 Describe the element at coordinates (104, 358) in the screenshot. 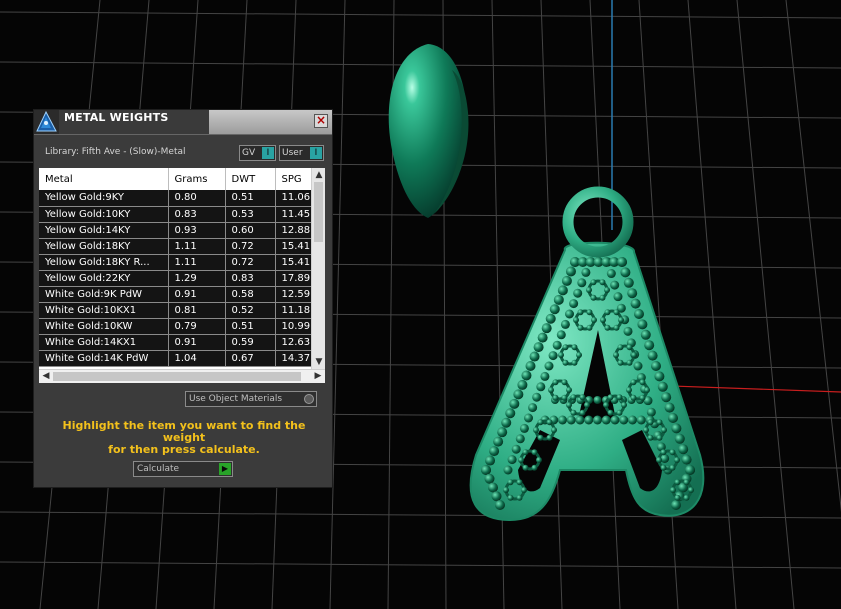

I see `cell-metal: White Gold:14K PdW` at that location.